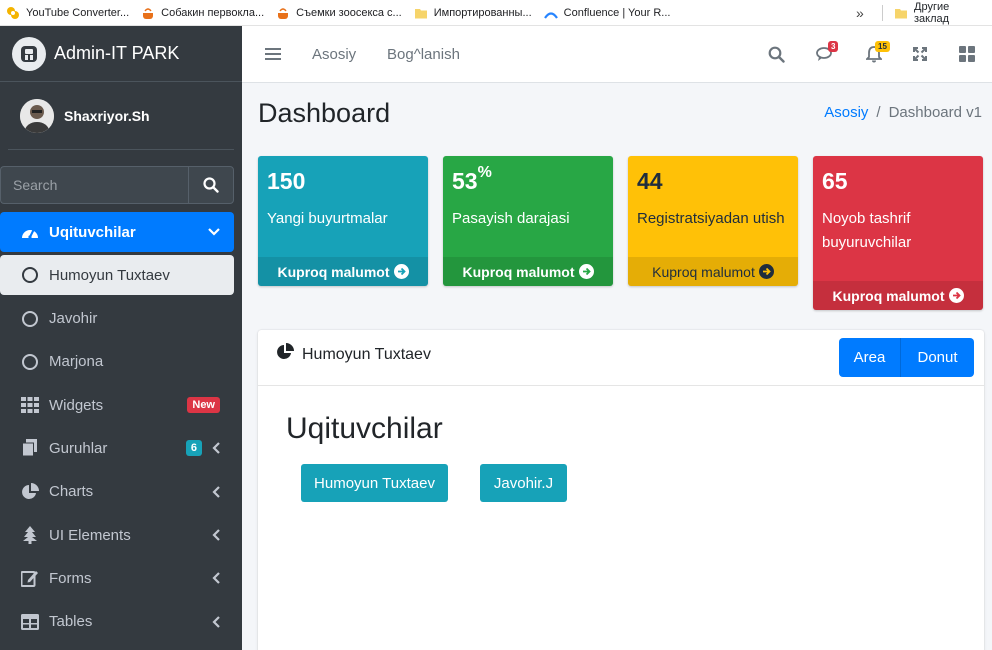 The height and width of the screenshot is (650, 992). Describe the element at coordinates (617, 54) in the screenshot. I see `top-navbar: Asosiy Bog^lanish 3 15` at that location.